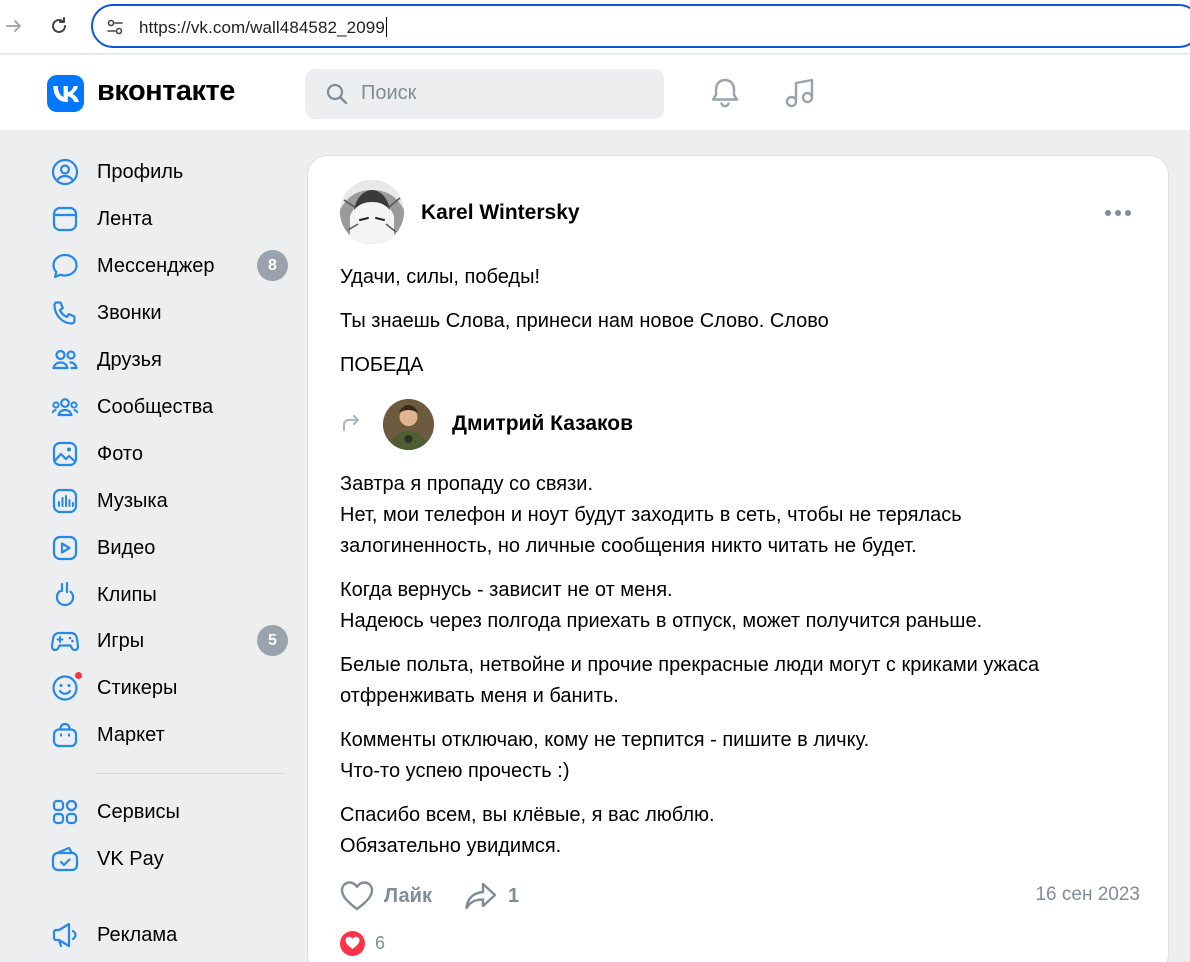 Image resolution: width=1190 pixels, height=962 pixels. What do you see at coordinates (137, 934) in the screenshot?
I see `sidebar-item-label: Реклама` at bounding box center [137, 934].